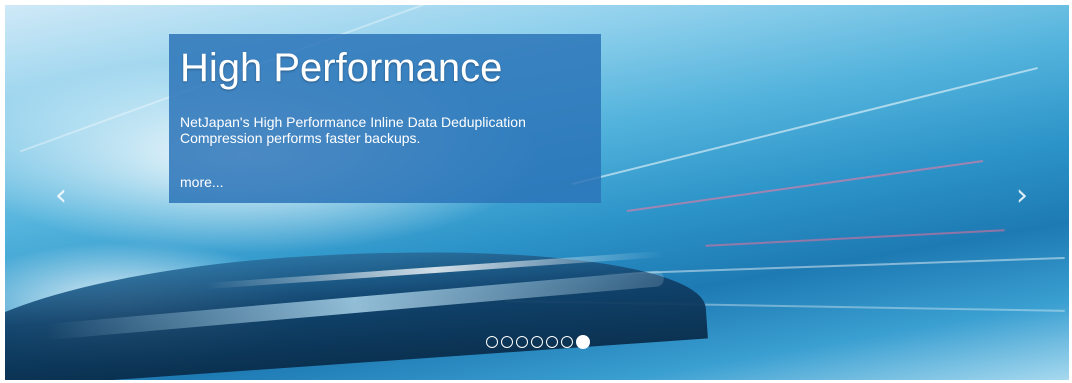  What do you see at coordinates (341, 68) in the screenshot?
I see `slide-title: High Performance` at bounding box center [341, 68].